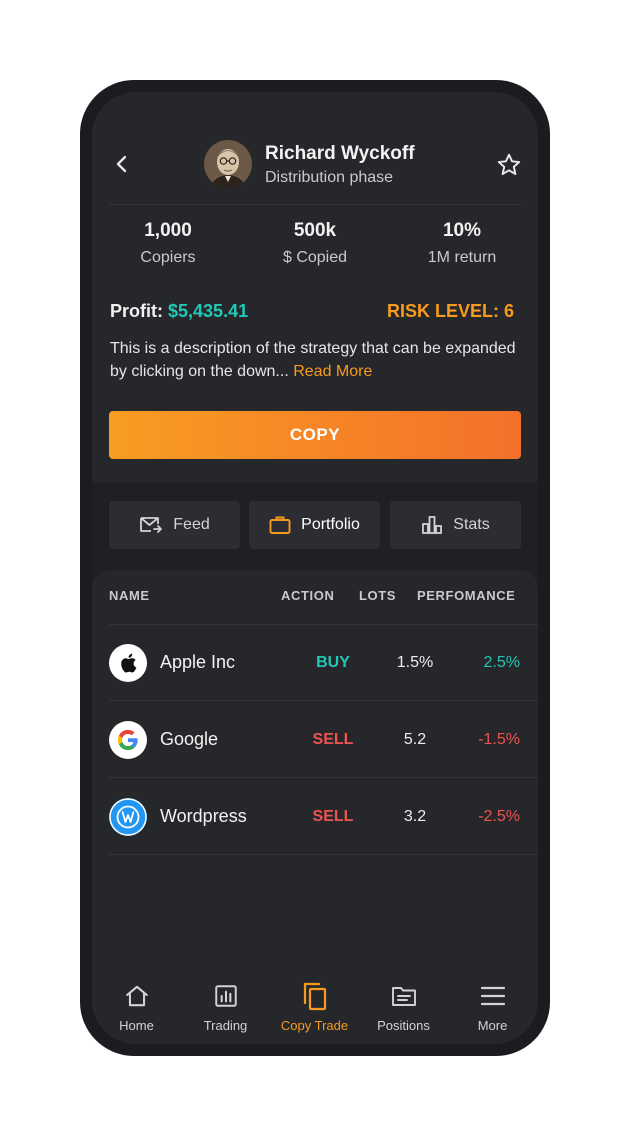 The width and height of the screenshot is (630, 1136). I want to click on tab-stats: Stats, so click(455, 525).